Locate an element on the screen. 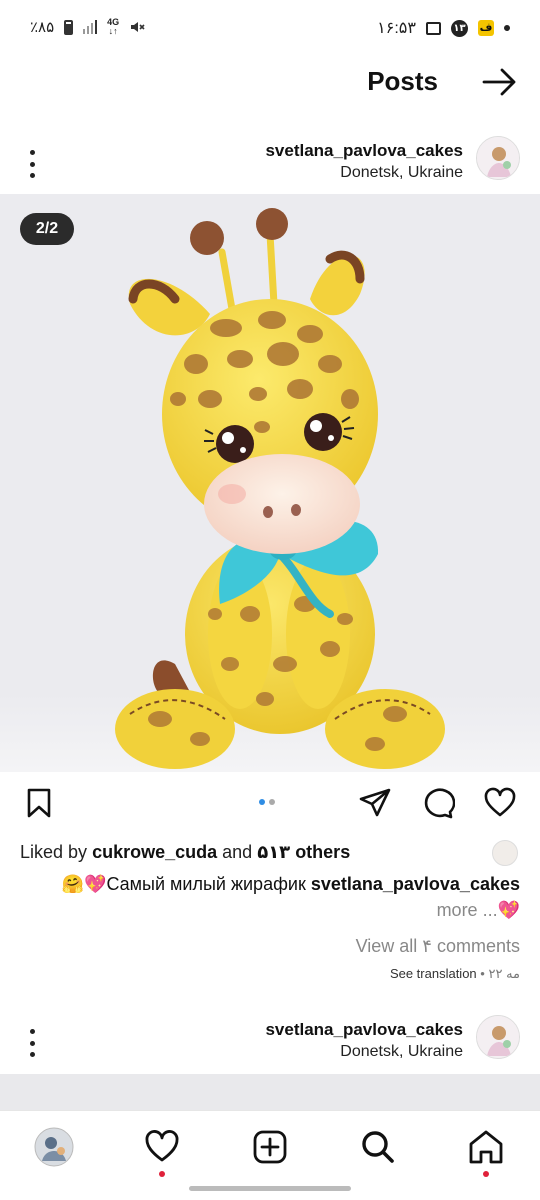  send-icon is located at coordinates (375, 803).